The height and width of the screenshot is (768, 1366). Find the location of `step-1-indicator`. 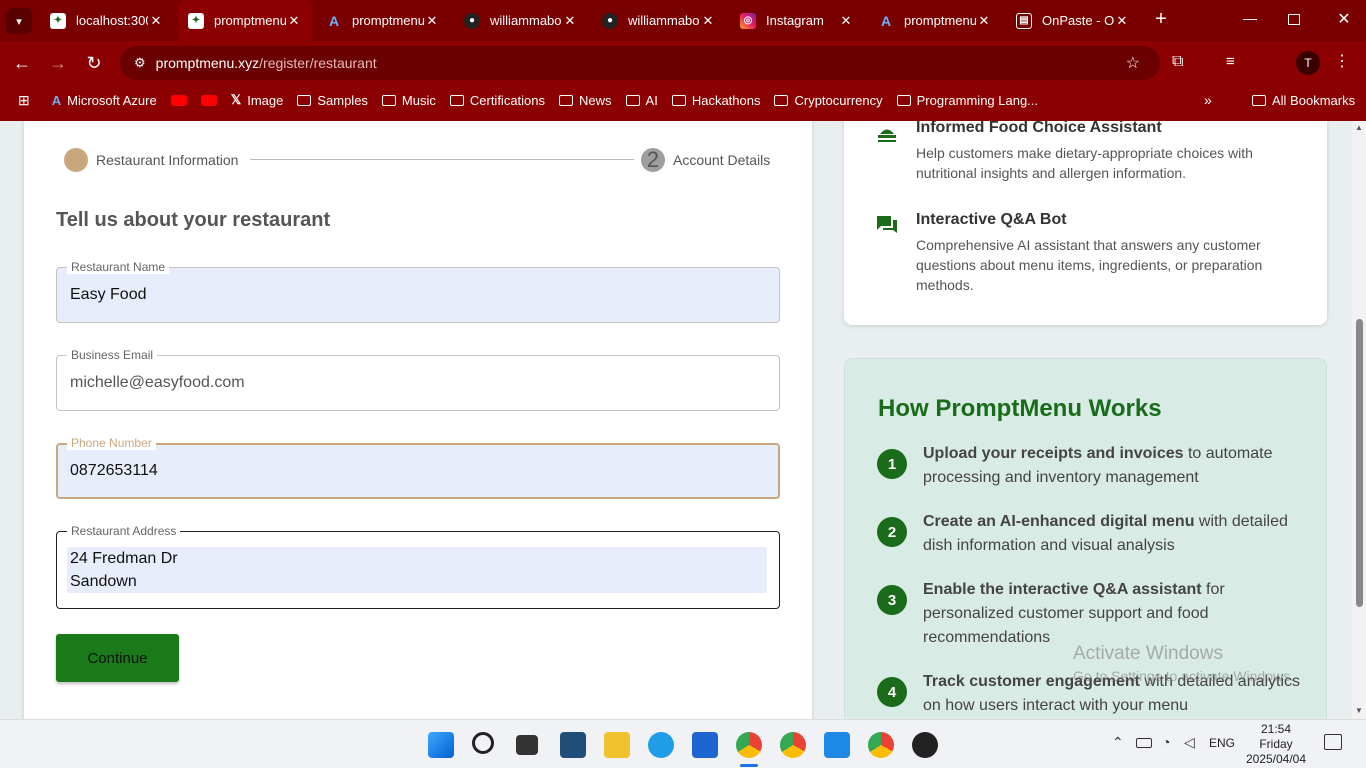

step-1-indicator is located at coordinates (76, 160).